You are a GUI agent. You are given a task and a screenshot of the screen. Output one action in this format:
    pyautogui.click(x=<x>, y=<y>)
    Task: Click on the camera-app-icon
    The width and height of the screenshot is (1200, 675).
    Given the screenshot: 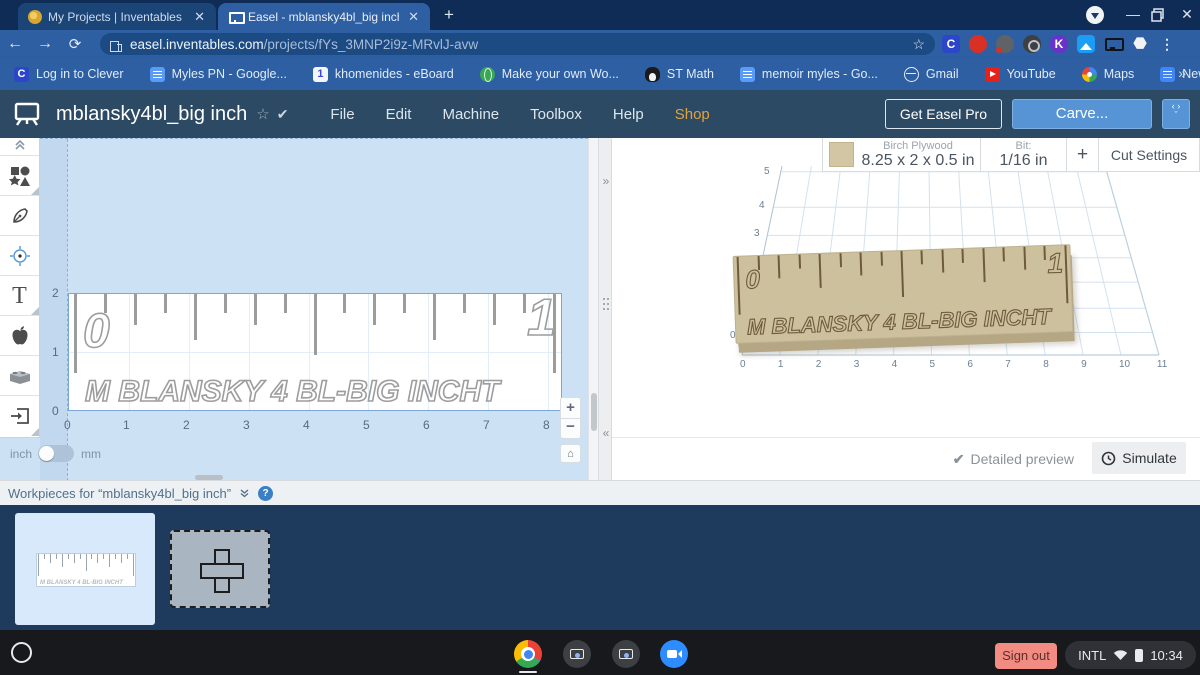 What is the action you would take?
    pyautogui.click(x=577, y=654)
    